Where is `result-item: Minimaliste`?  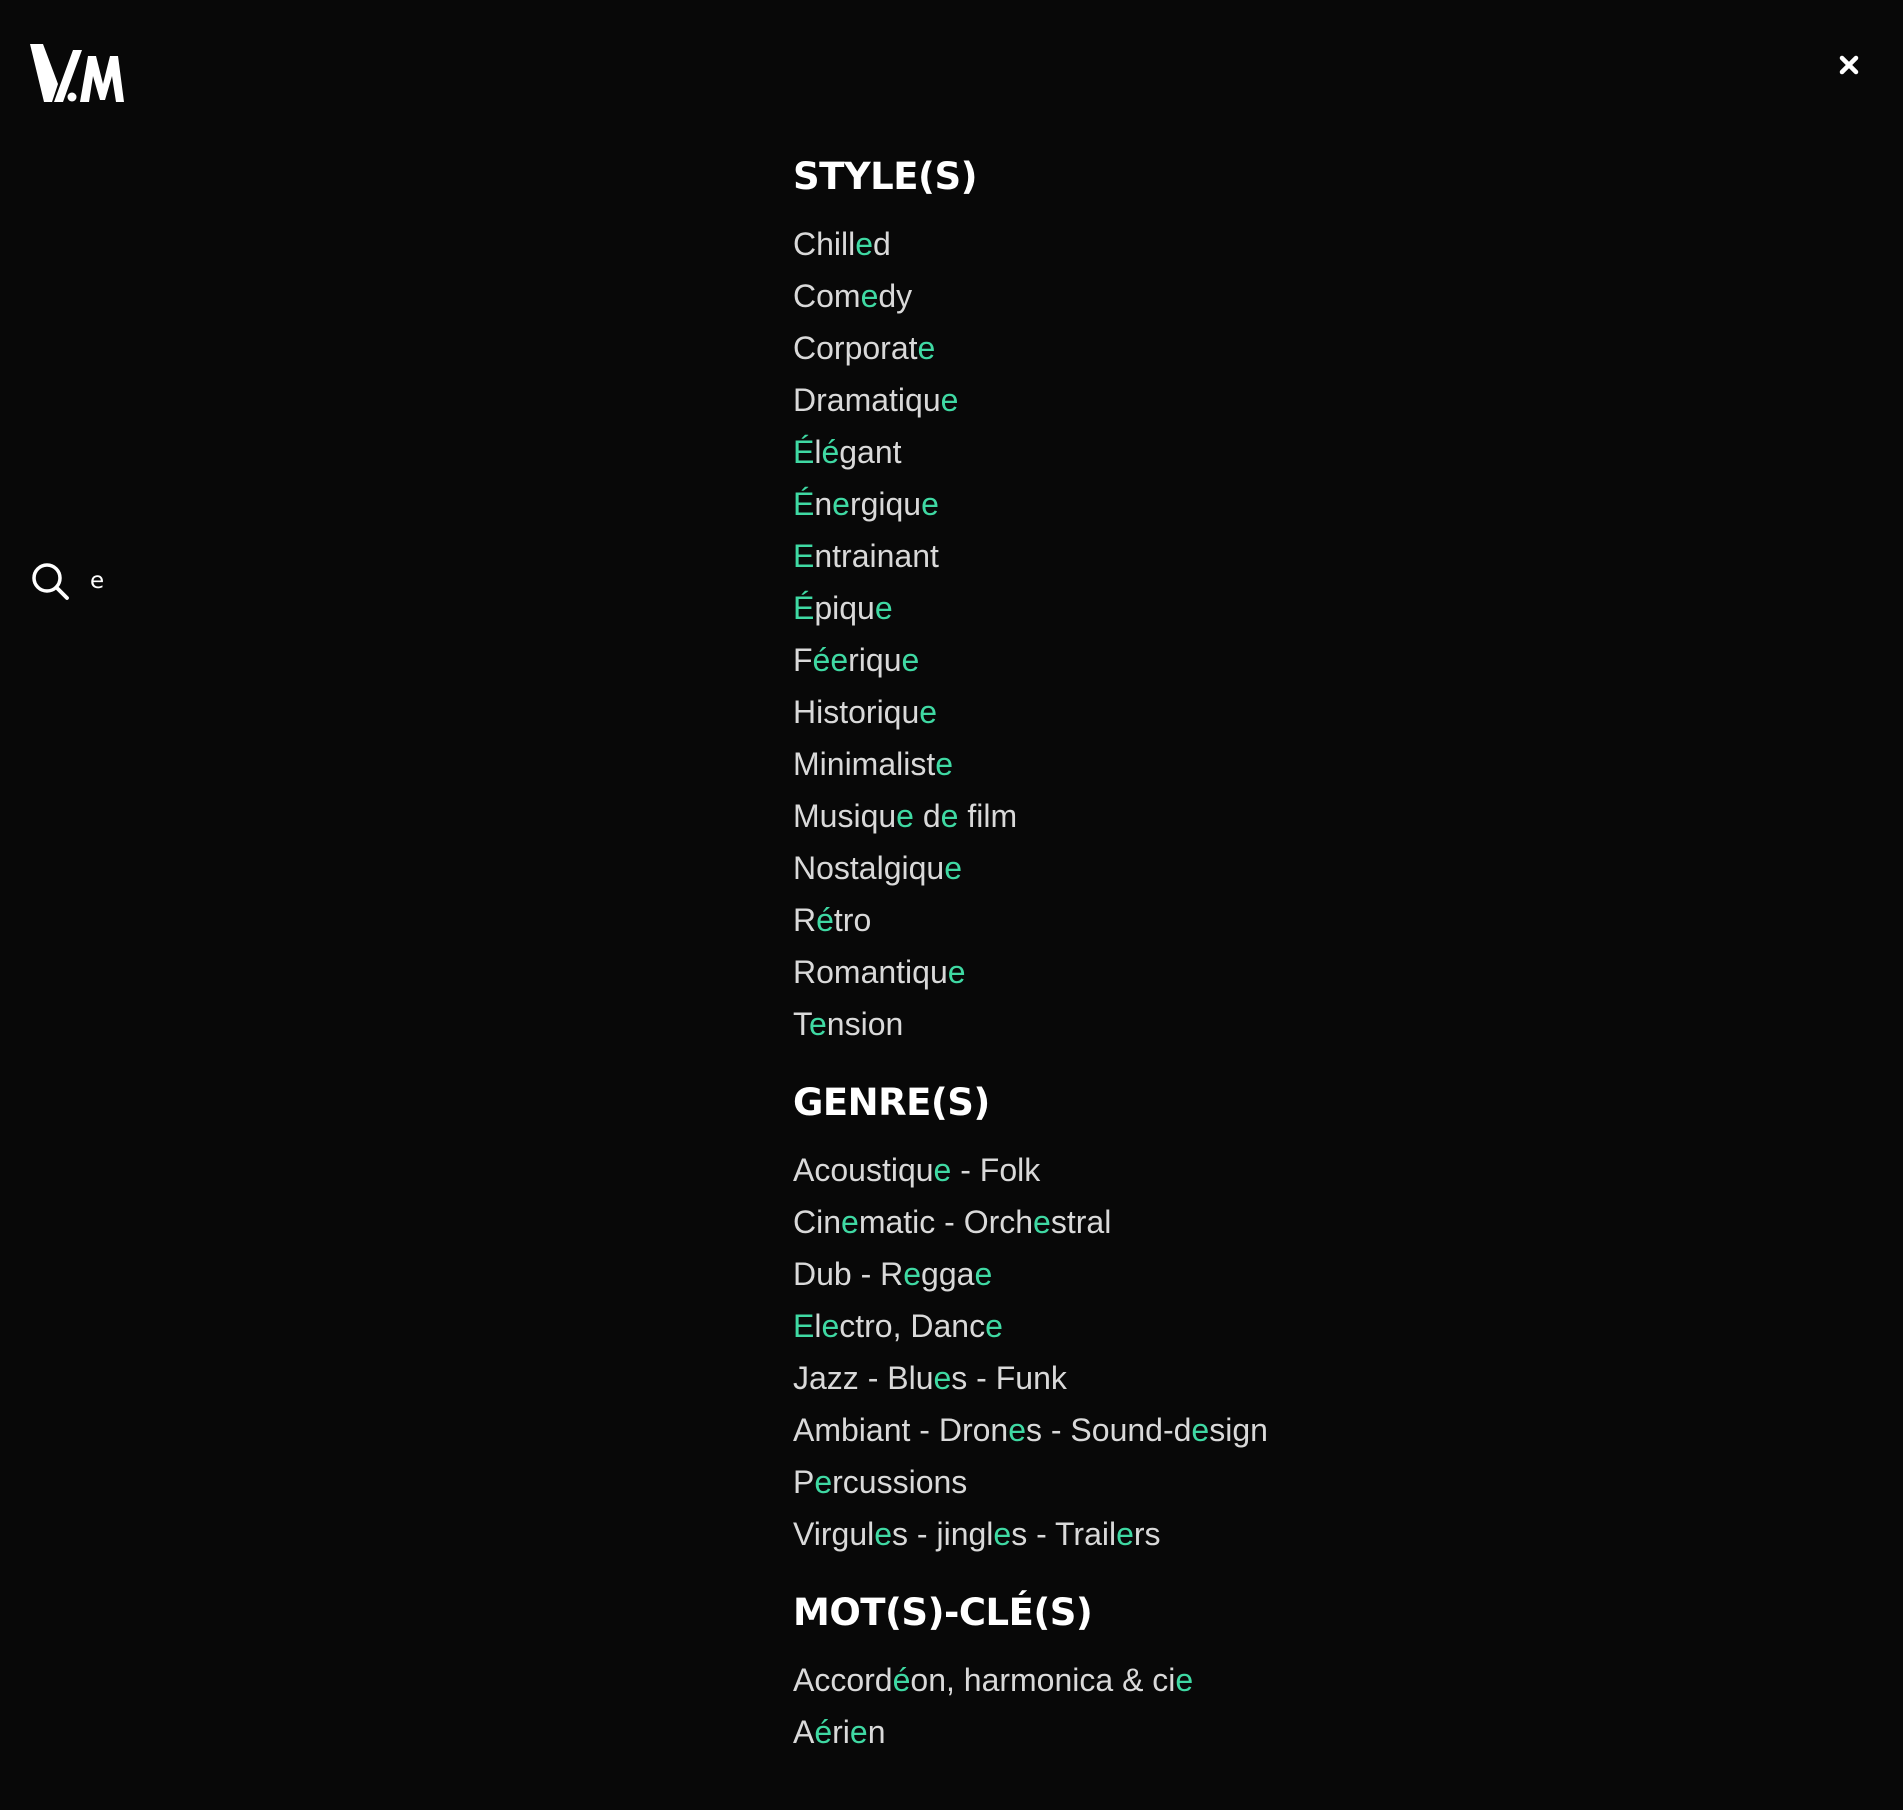
result-item: Minimaliste is located at coordinates (1243, 764).